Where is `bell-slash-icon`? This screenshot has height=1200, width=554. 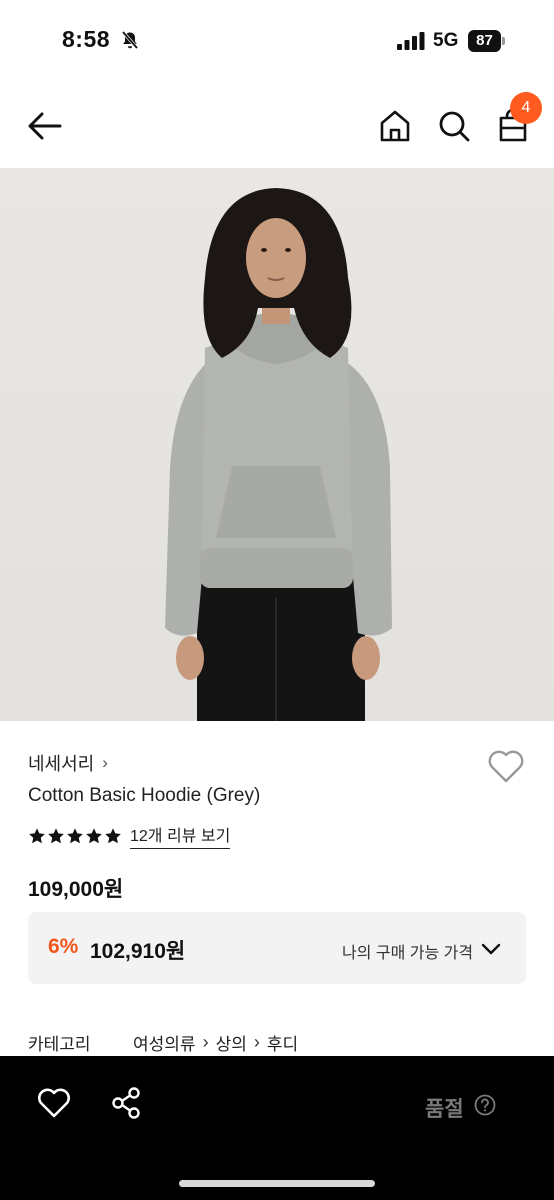 bell-slash-icon is located at coordinates (130, 40).